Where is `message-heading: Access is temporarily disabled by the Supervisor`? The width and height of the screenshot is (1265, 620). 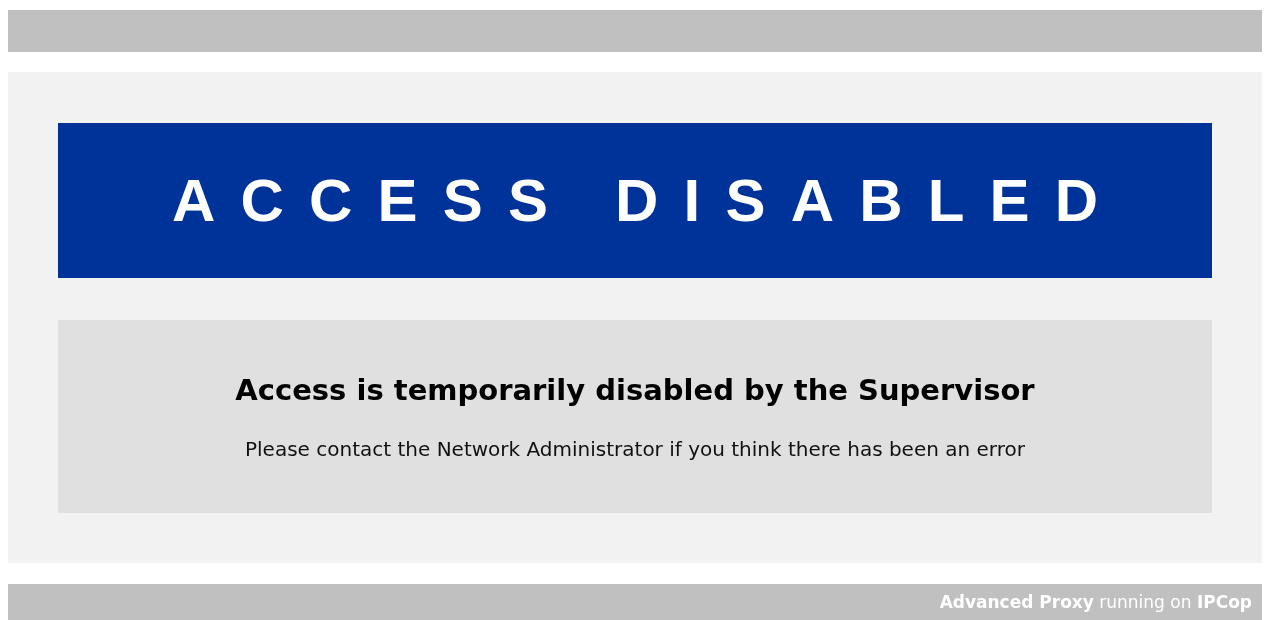 message-heading: Access is temporarily disabled by the Supervisor is located at coordinates (635, 389).